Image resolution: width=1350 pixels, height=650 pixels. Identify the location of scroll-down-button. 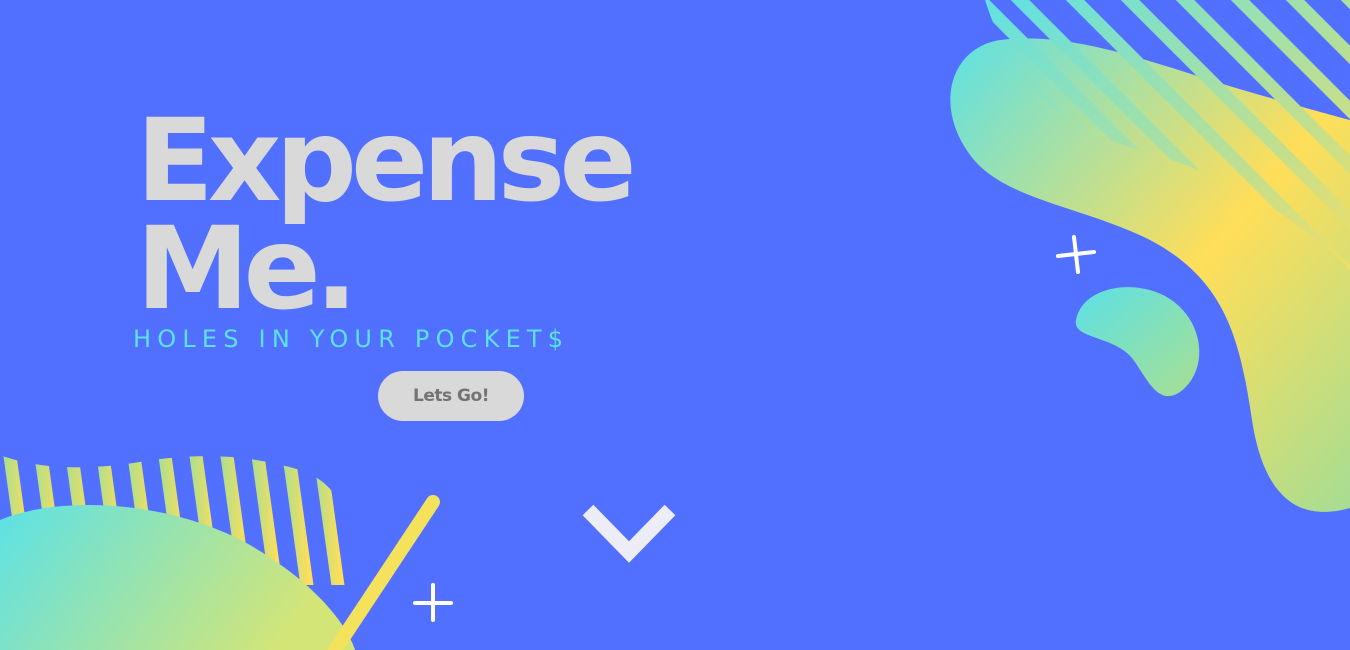
(629, 532).